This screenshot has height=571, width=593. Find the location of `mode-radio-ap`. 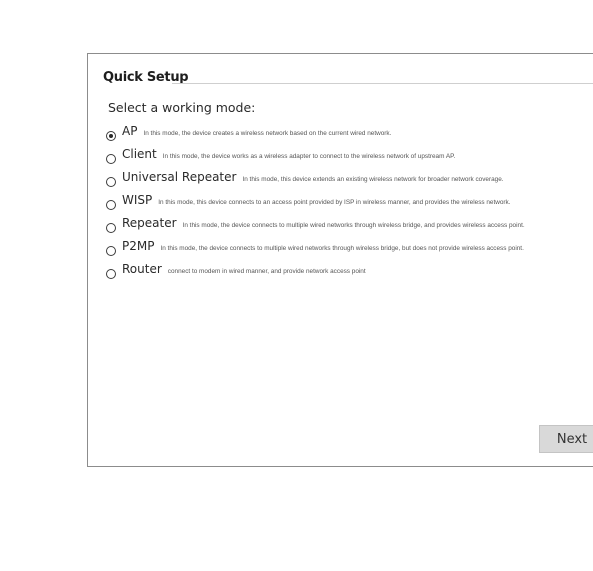

mode-radio-ap is located at coordinates (111, 135).